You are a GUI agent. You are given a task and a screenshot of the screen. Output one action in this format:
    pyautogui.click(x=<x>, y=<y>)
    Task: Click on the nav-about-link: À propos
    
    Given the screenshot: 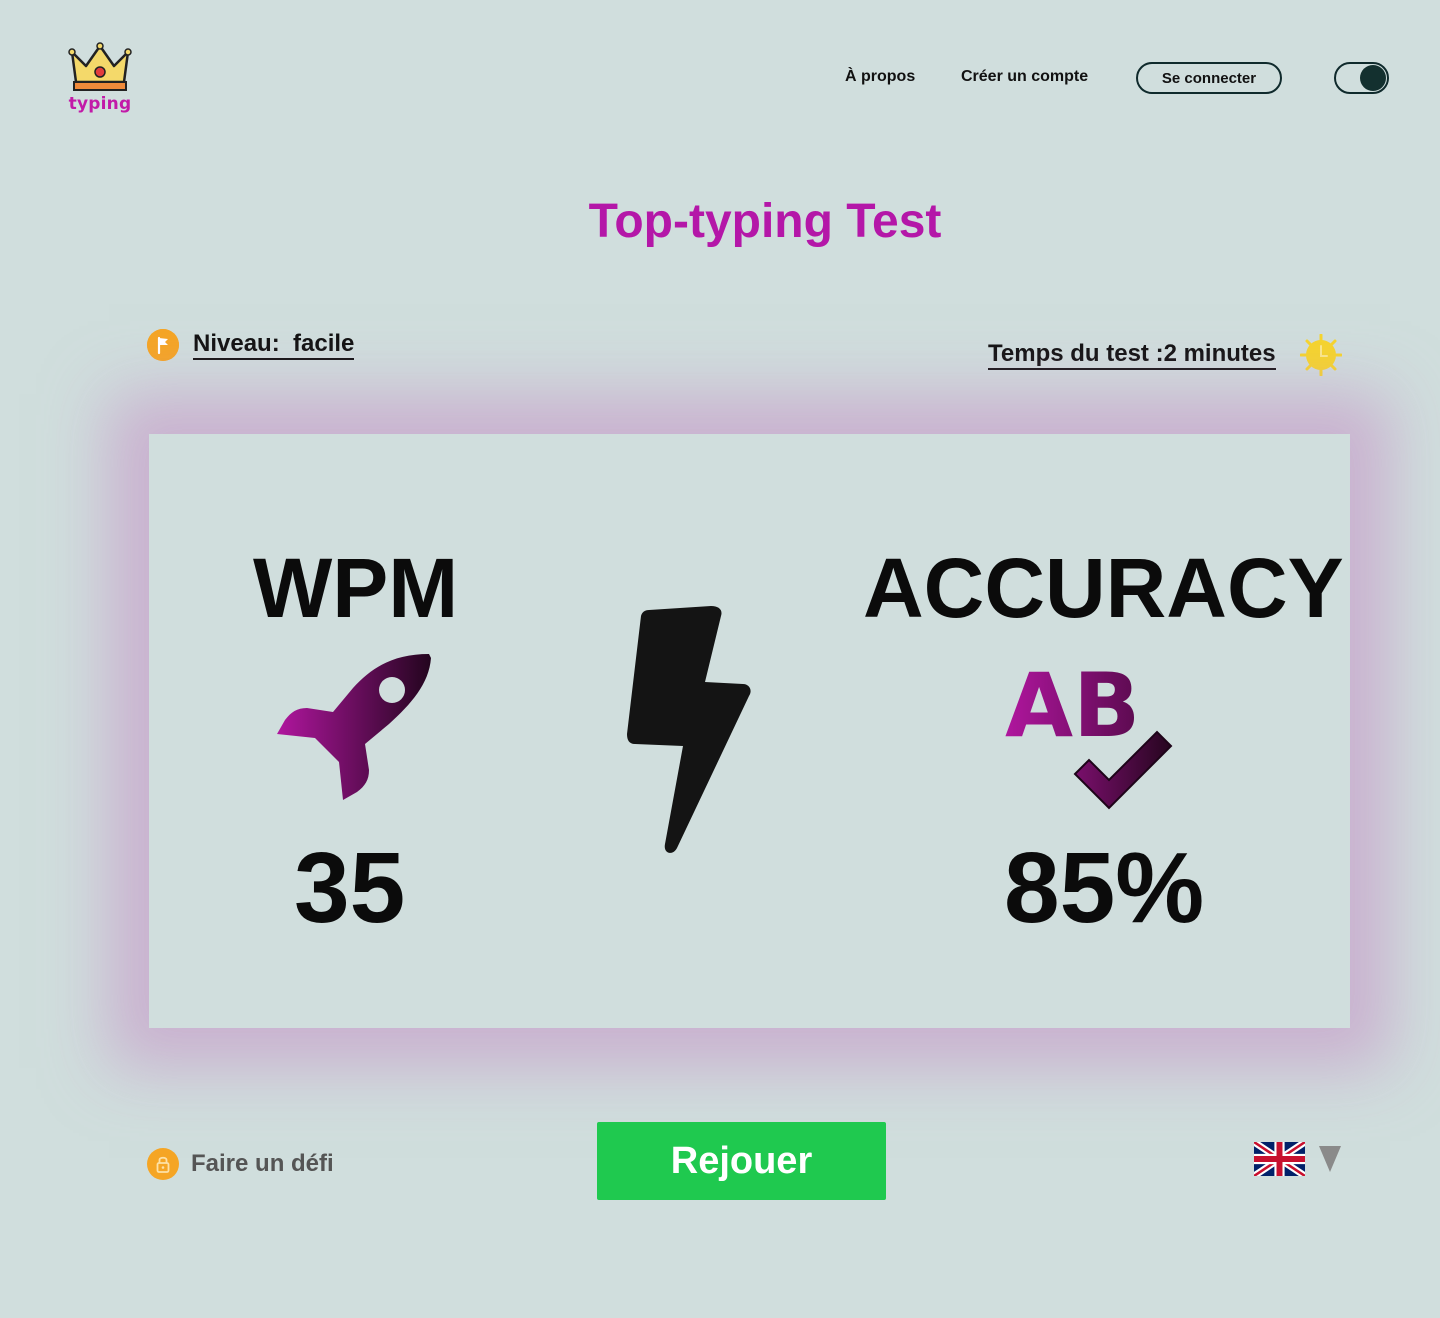 What is the action you would take?
    pyautogui.click(x=880, y=77)
    